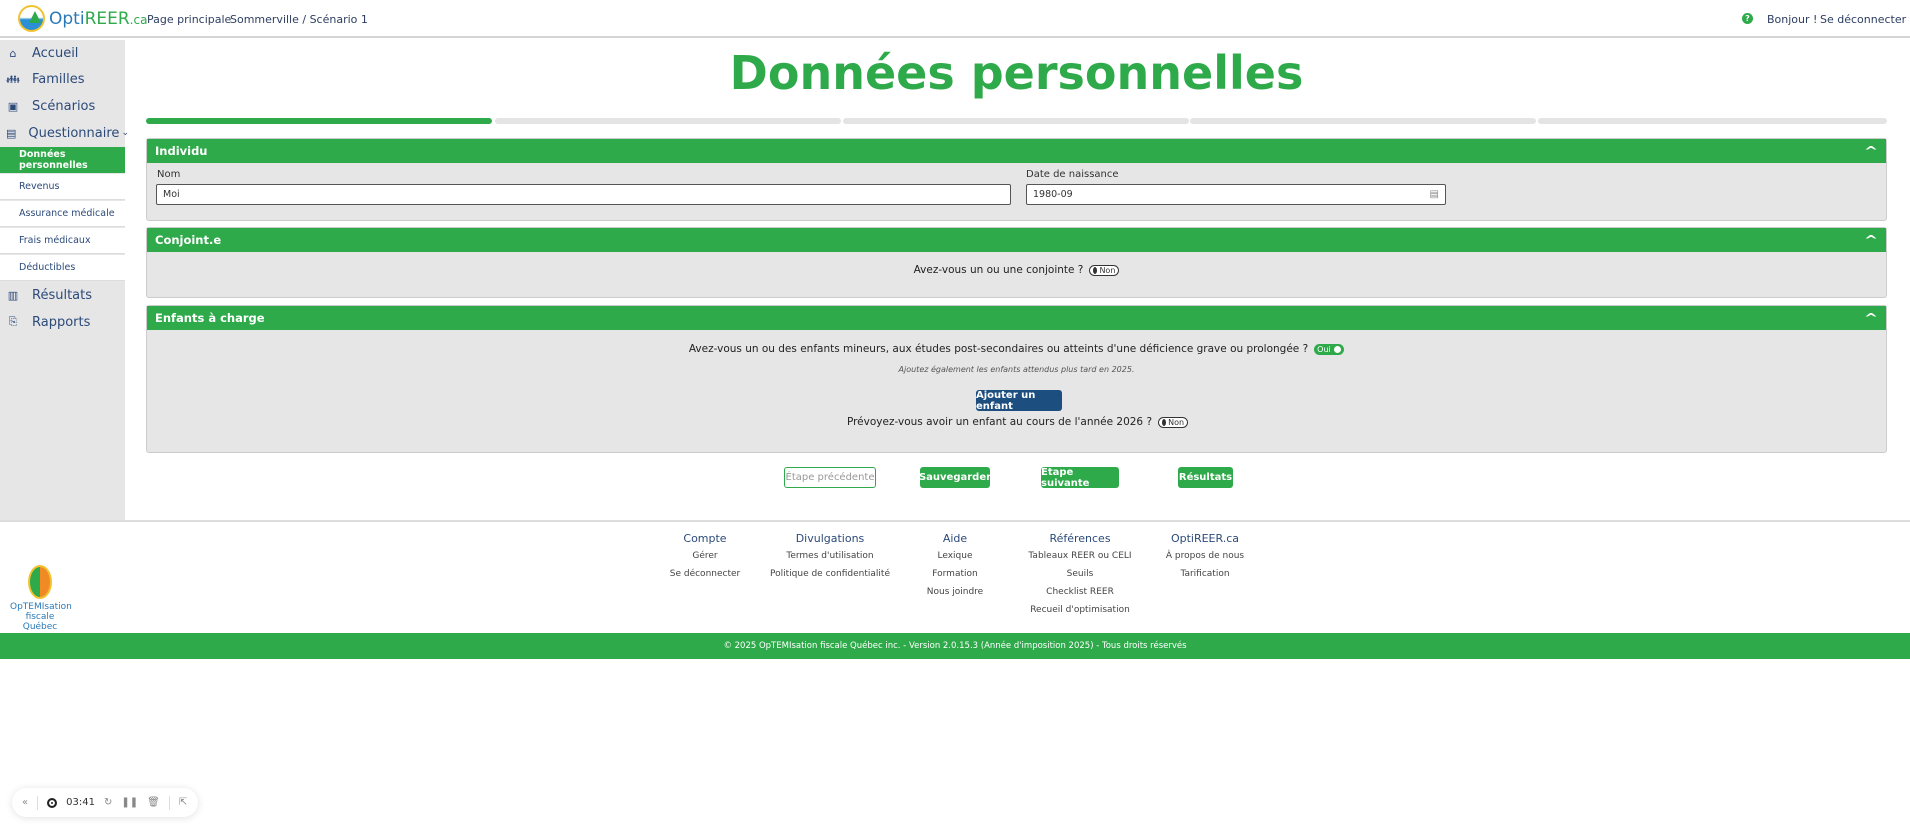 The width and height of the screenshot is (1910, 824). Describe the element at coordinates (62, 268) in the screenshot. I see `sidebar-sub-deductibles: Déductibles` at that location.